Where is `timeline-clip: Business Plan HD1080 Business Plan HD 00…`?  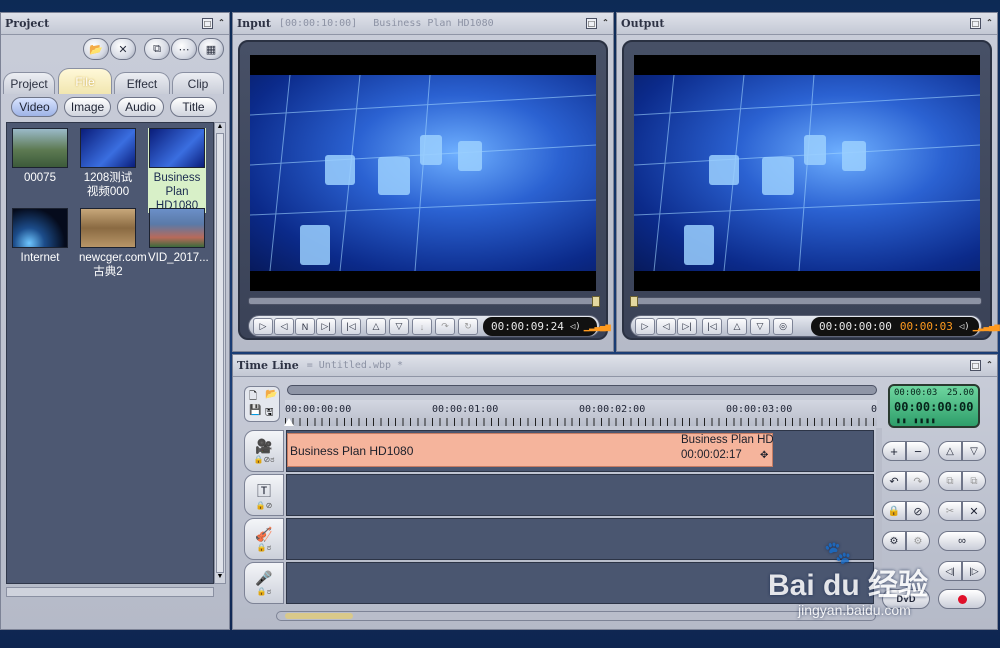 timeline-clip: Business Plan HD1080 Business Plan HD 00… is located at coordinates (530, 450).